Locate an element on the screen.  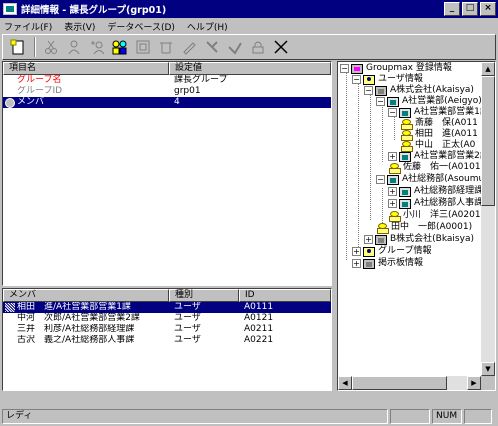
property-value: 課長グループ is located at coordinates (201, 80).